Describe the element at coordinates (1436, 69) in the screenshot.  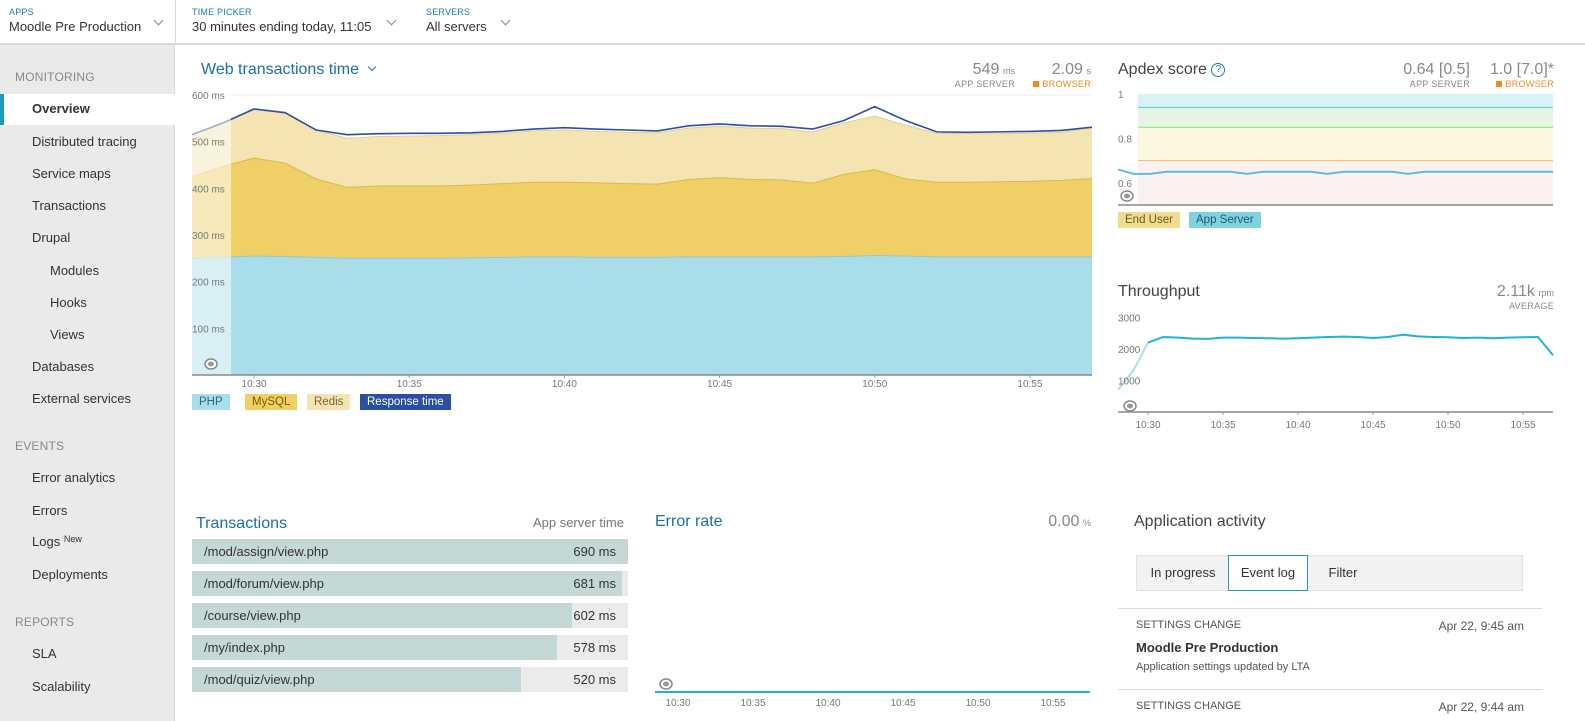
I see `apdex-app-value: 0.64 [0.5]` at that location.